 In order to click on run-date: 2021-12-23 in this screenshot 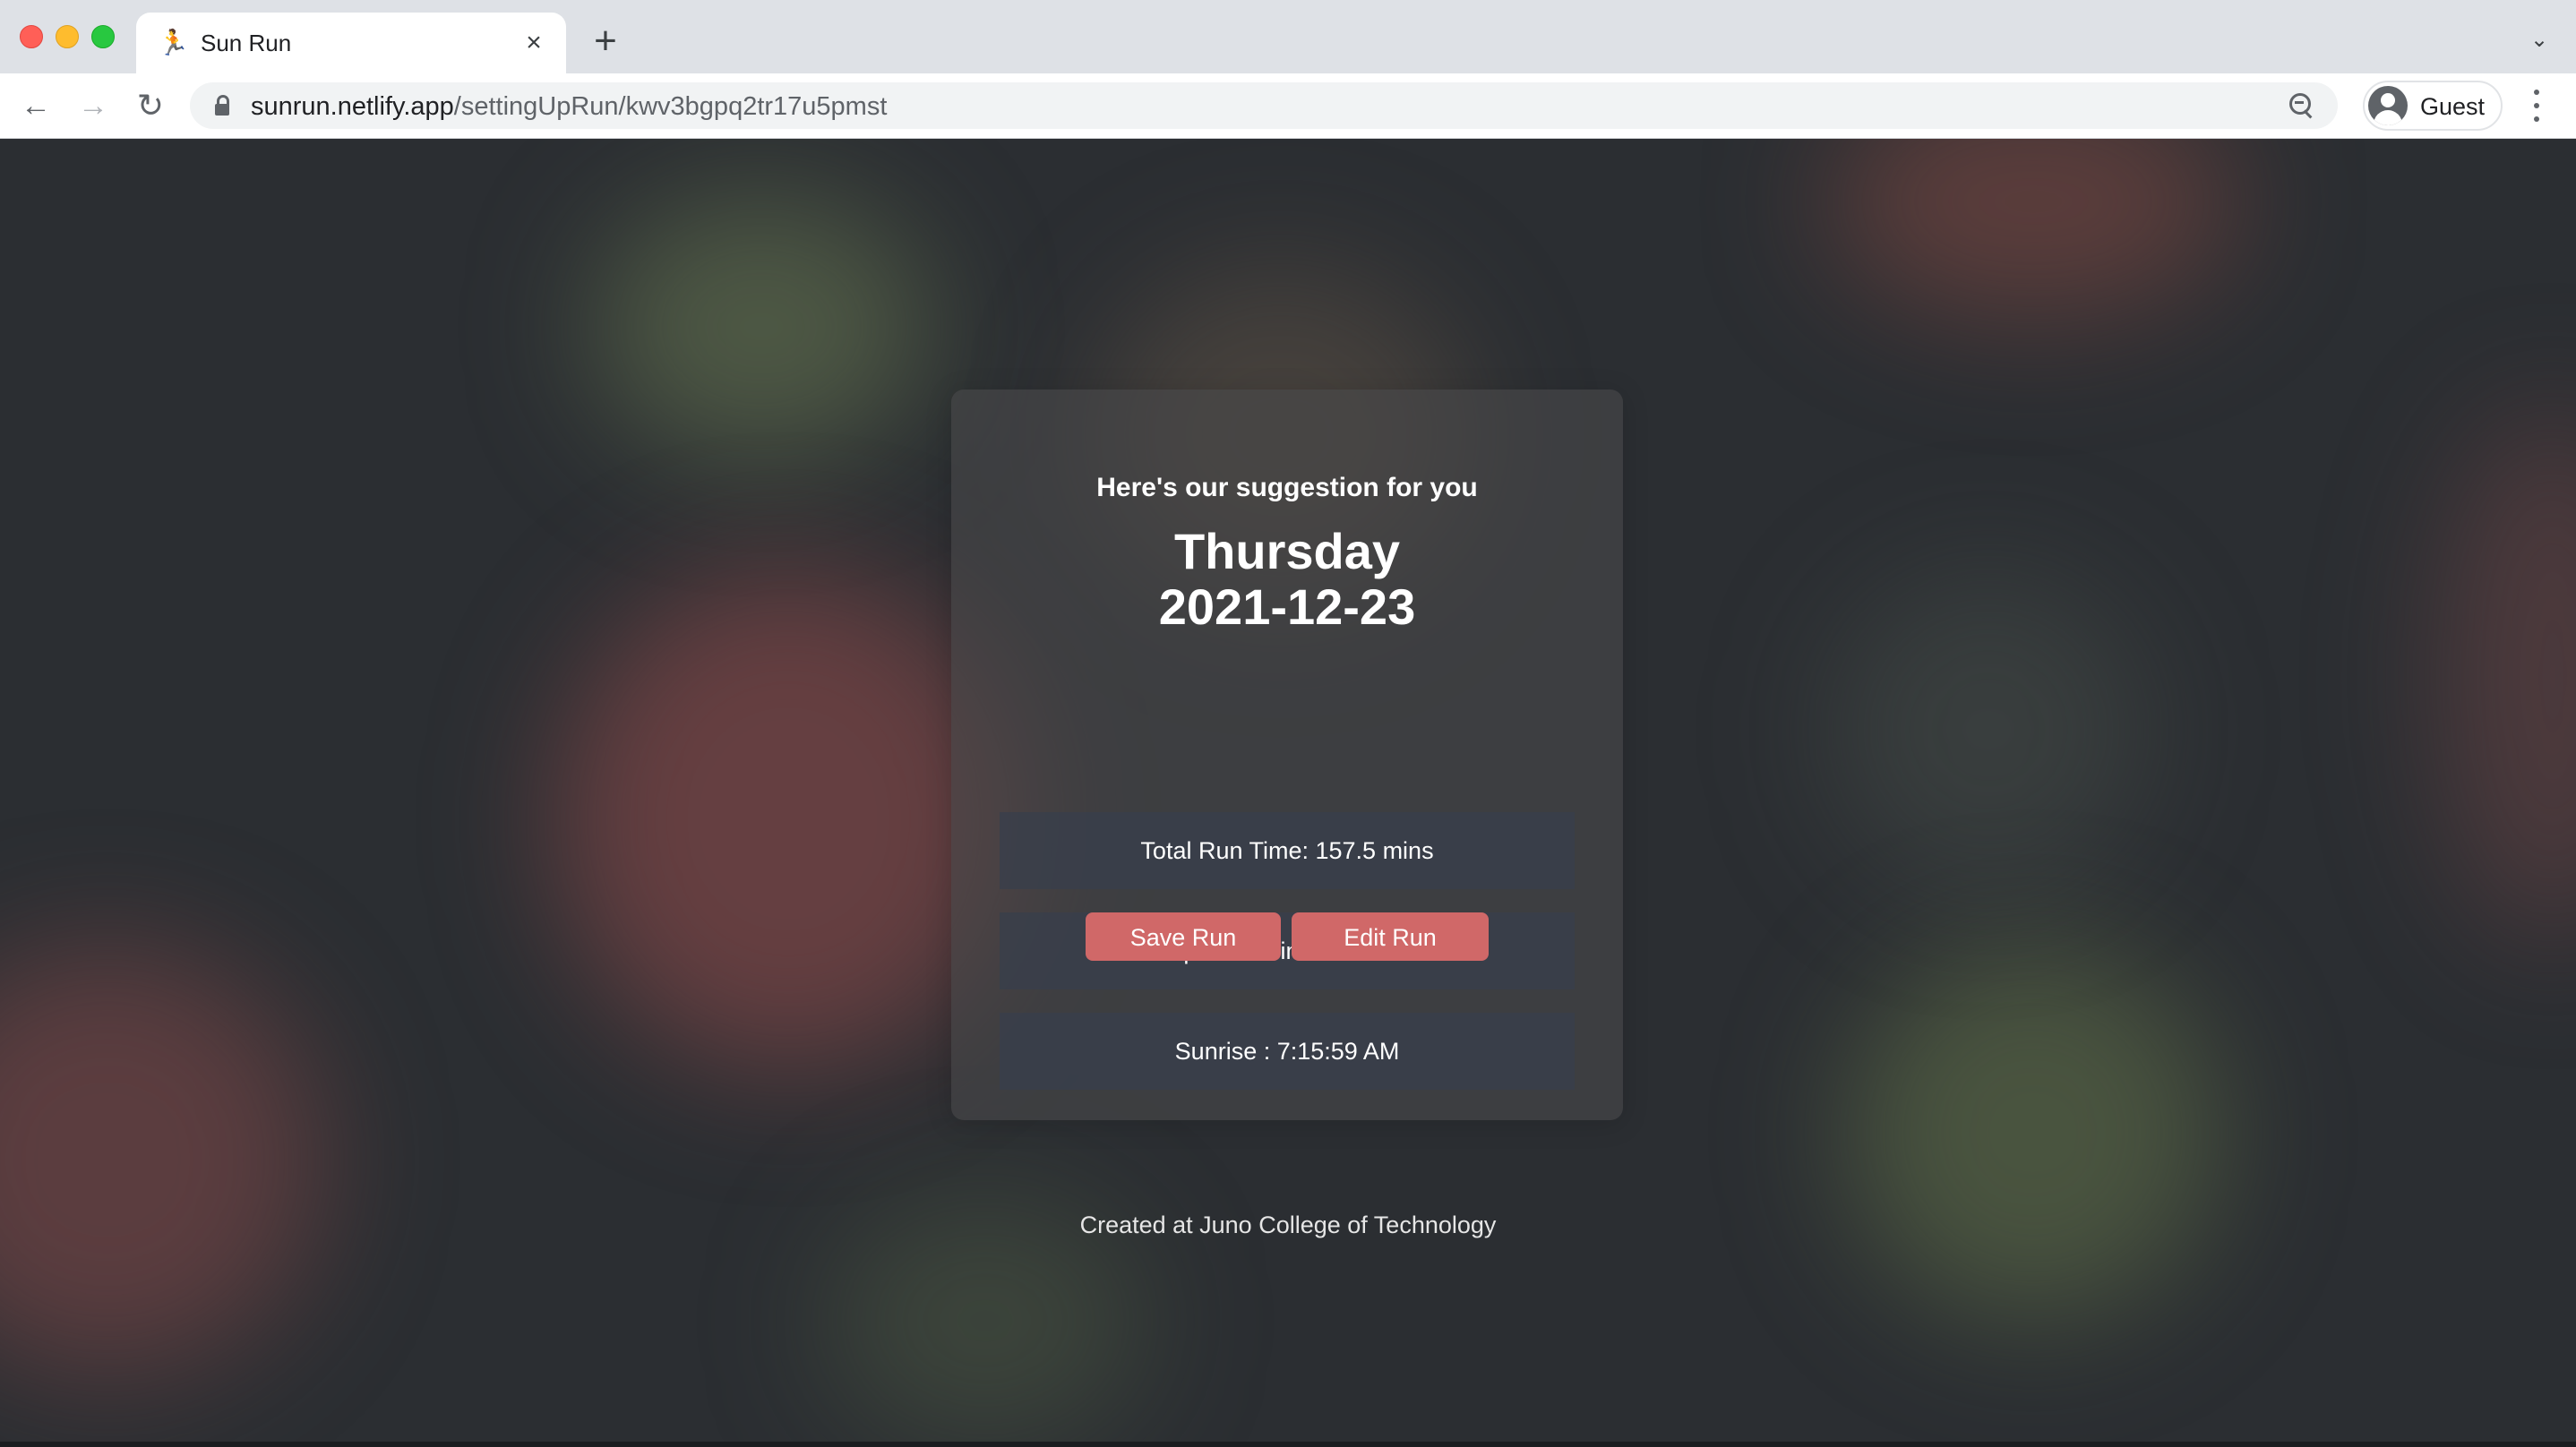, I will do `click(1287, 606)`.